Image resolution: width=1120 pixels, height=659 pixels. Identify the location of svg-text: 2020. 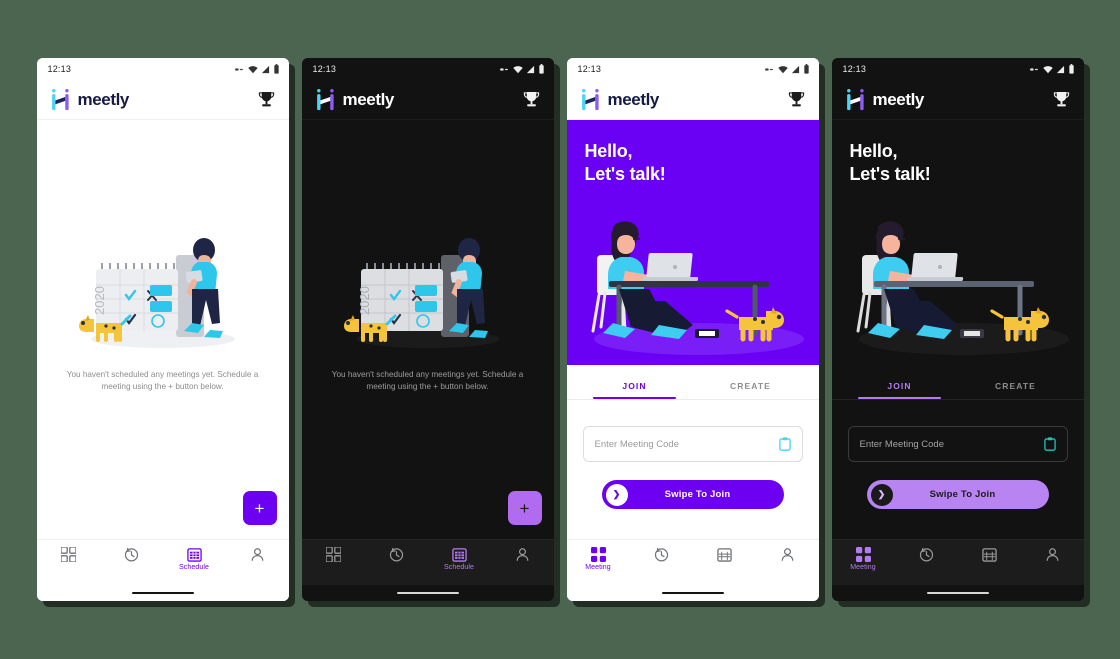
(364, 300).